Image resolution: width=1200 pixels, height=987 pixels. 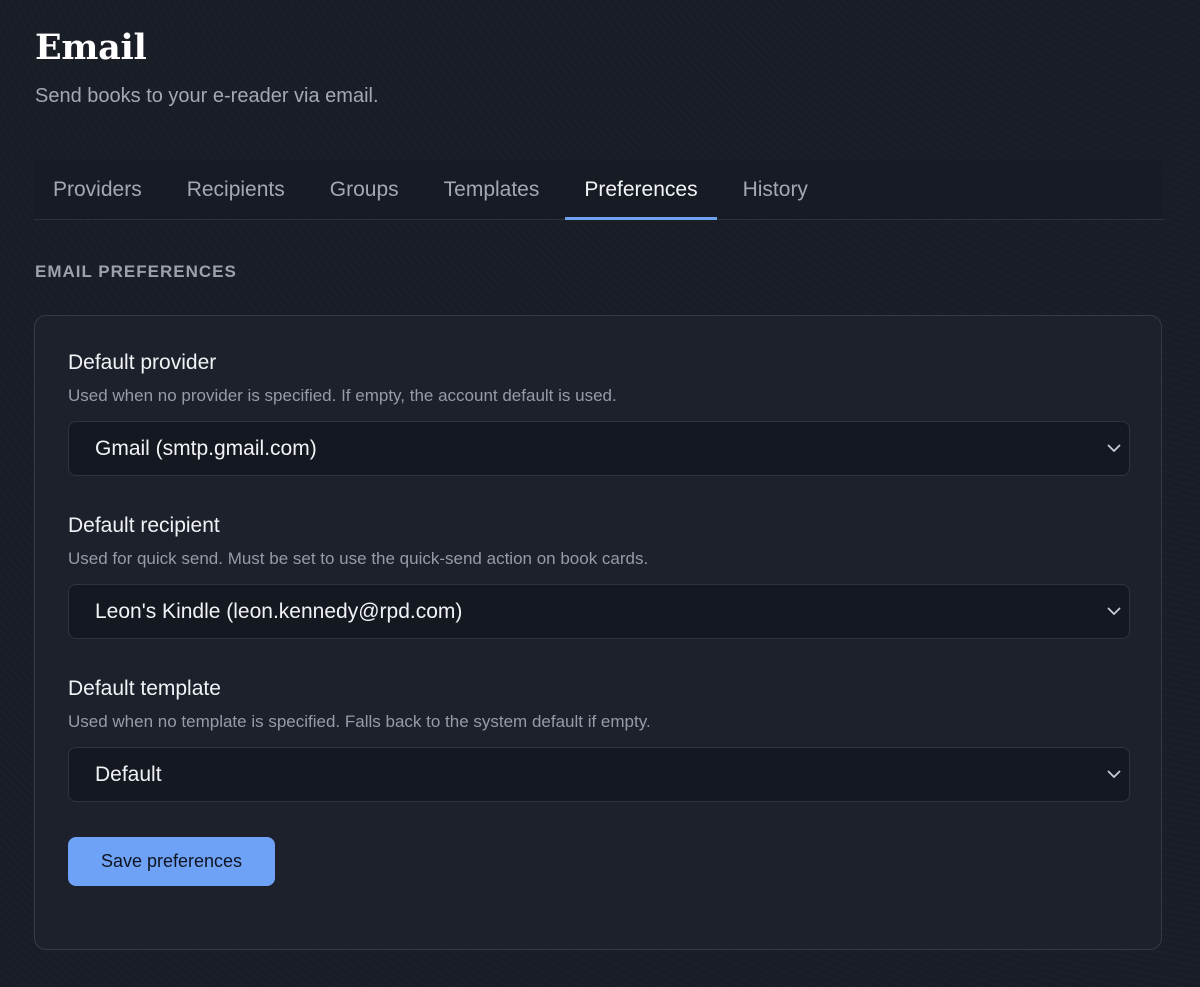 What do you see at coordinates (144, 688) in the screenshot?
I see `default-template-label: Default template` at bounding box center [144, 688].